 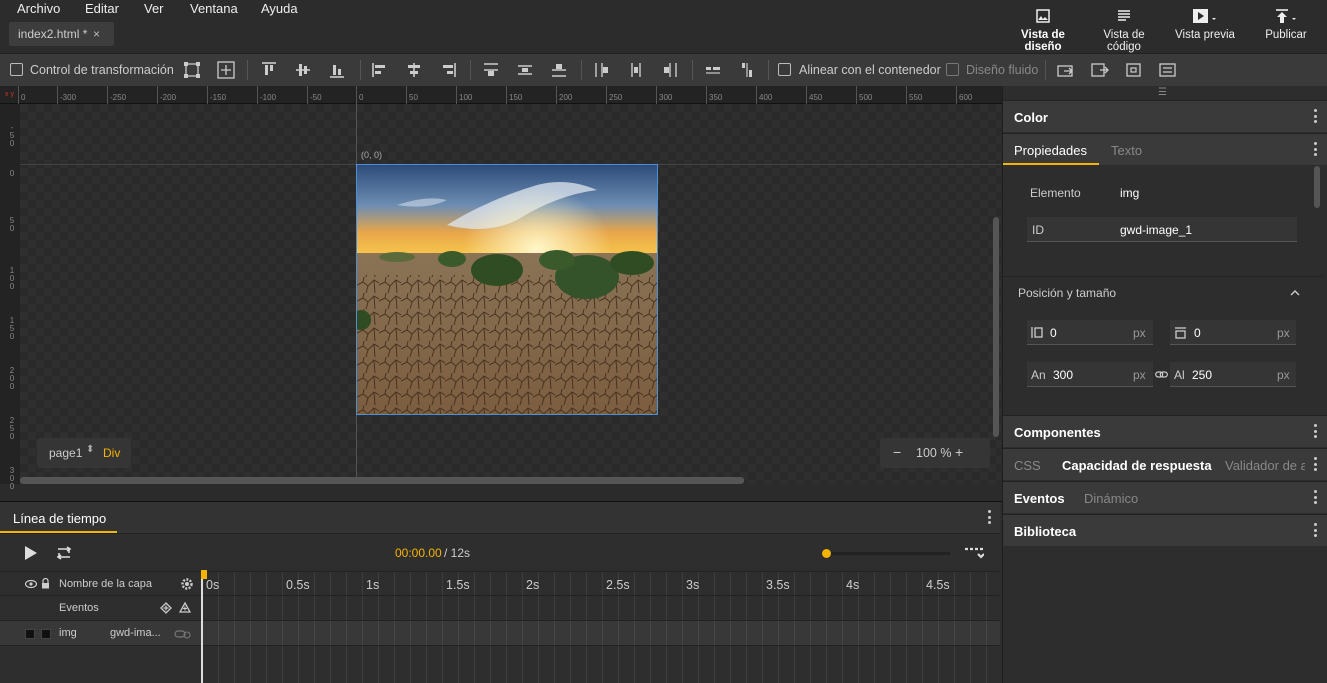 What do you see at coordinates (418, 553) in the screenshot?
I see `current-time: 00:00.00` at bounding box center [418, 553].